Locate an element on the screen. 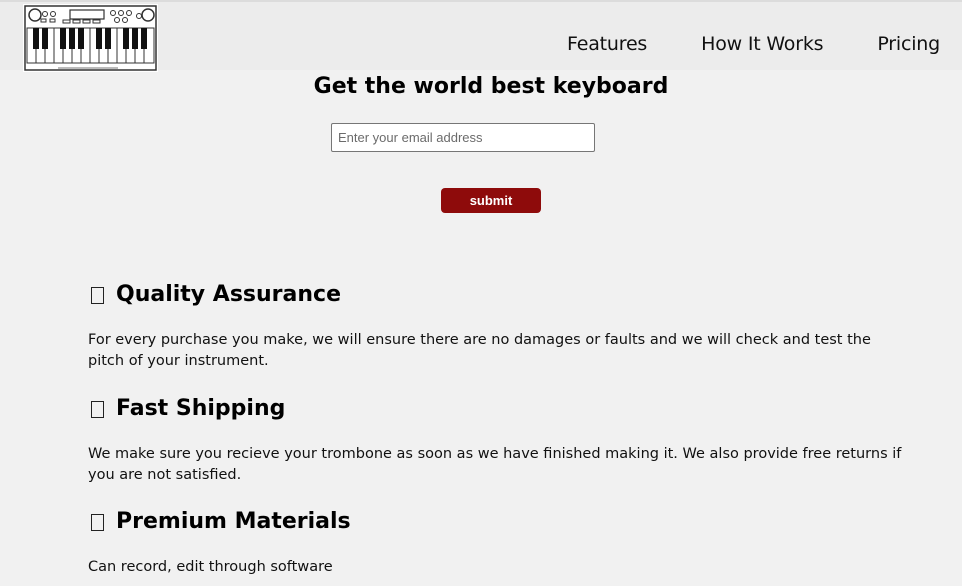 The width and height of the screenshot is (962, 586). nav-features-link: Features is located at coordinates (607, 44).